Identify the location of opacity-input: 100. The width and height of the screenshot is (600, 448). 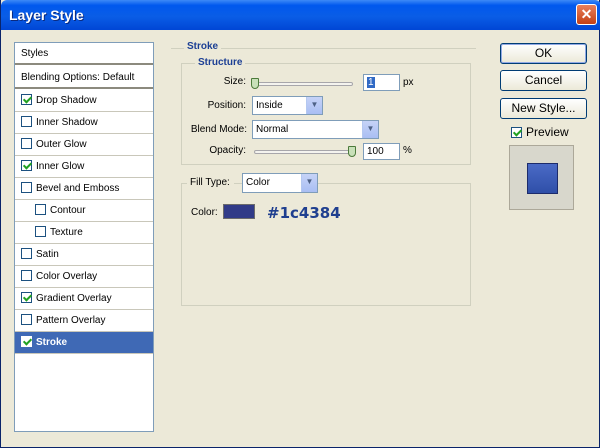
(381, 151).